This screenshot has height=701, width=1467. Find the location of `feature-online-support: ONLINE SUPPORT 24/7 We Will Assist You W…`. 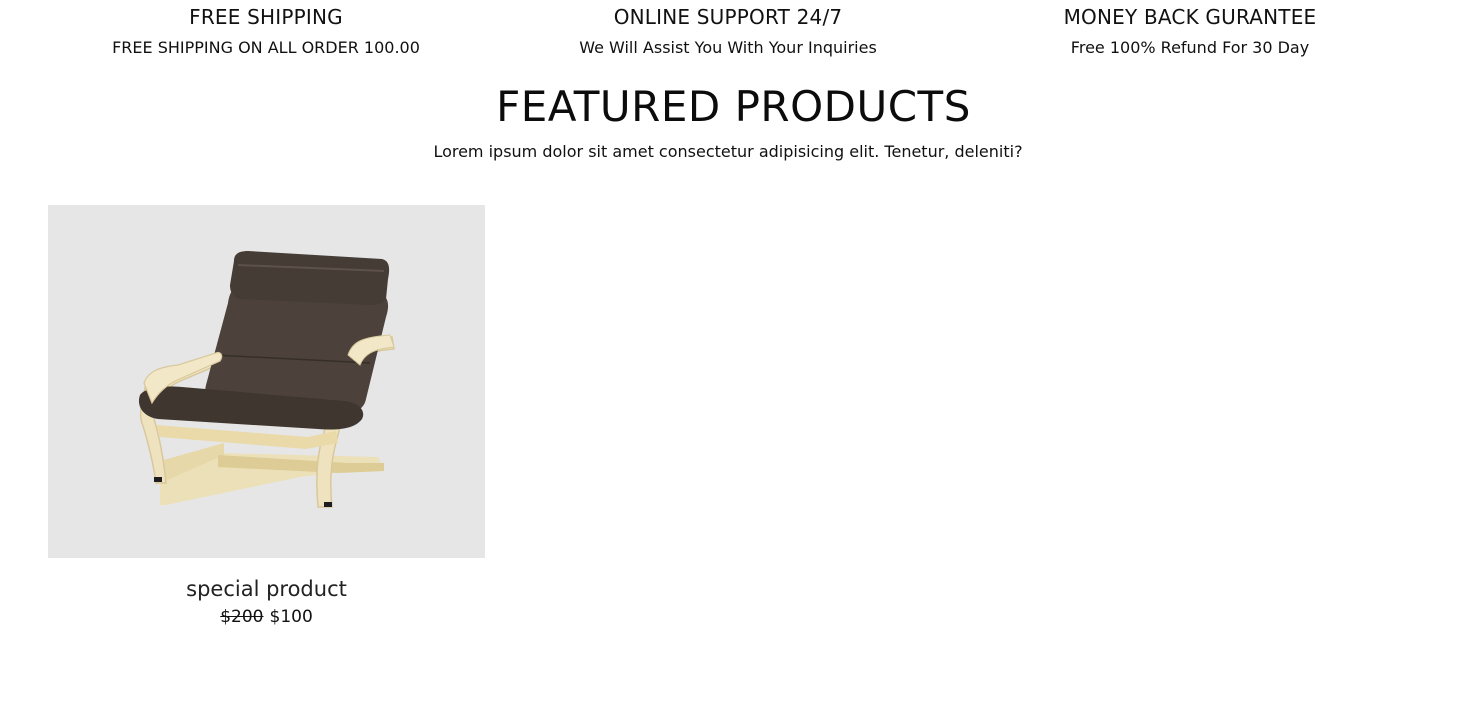

feature-online-support: ONLINE SUPPORT 24/7 We Will Assist You W… is located at coordinates (728, 31).